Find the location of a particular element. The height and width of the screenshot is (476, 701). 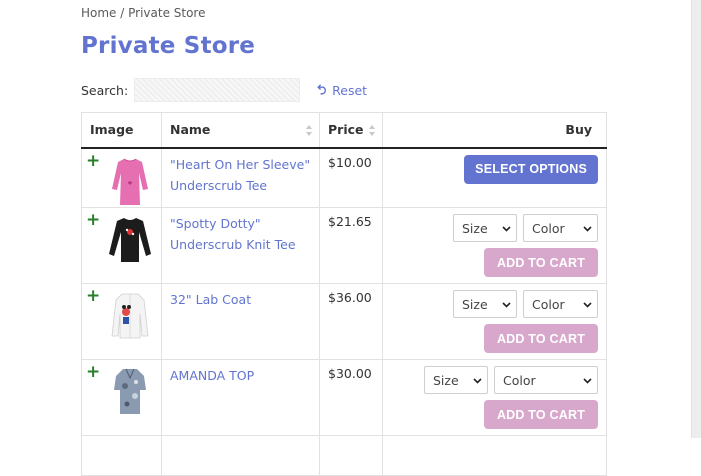

name-cell is located at coordinates (240, 455).